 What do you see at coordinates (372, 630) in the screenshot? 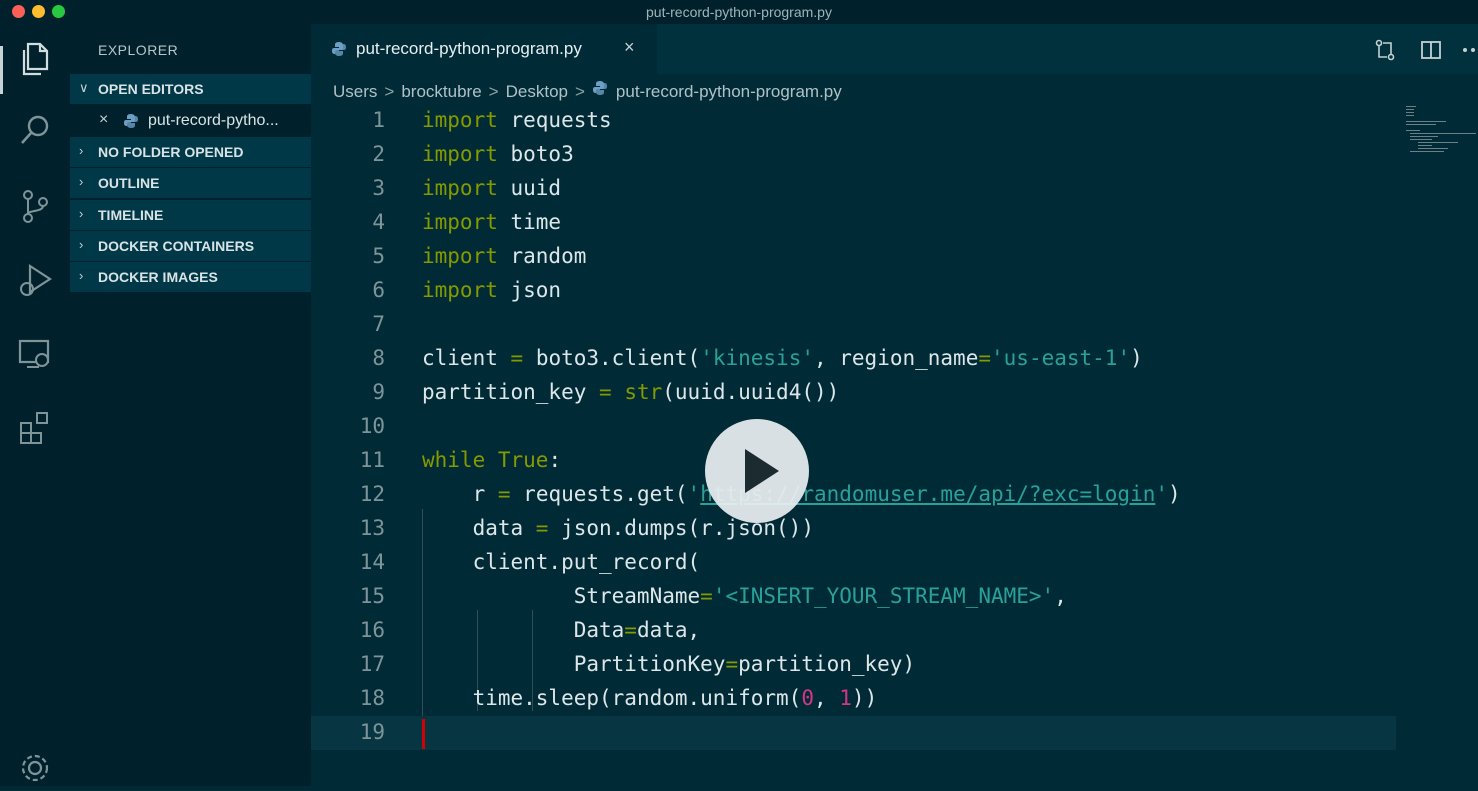
I see `line-number: 16` at bounding box center [372, 630].